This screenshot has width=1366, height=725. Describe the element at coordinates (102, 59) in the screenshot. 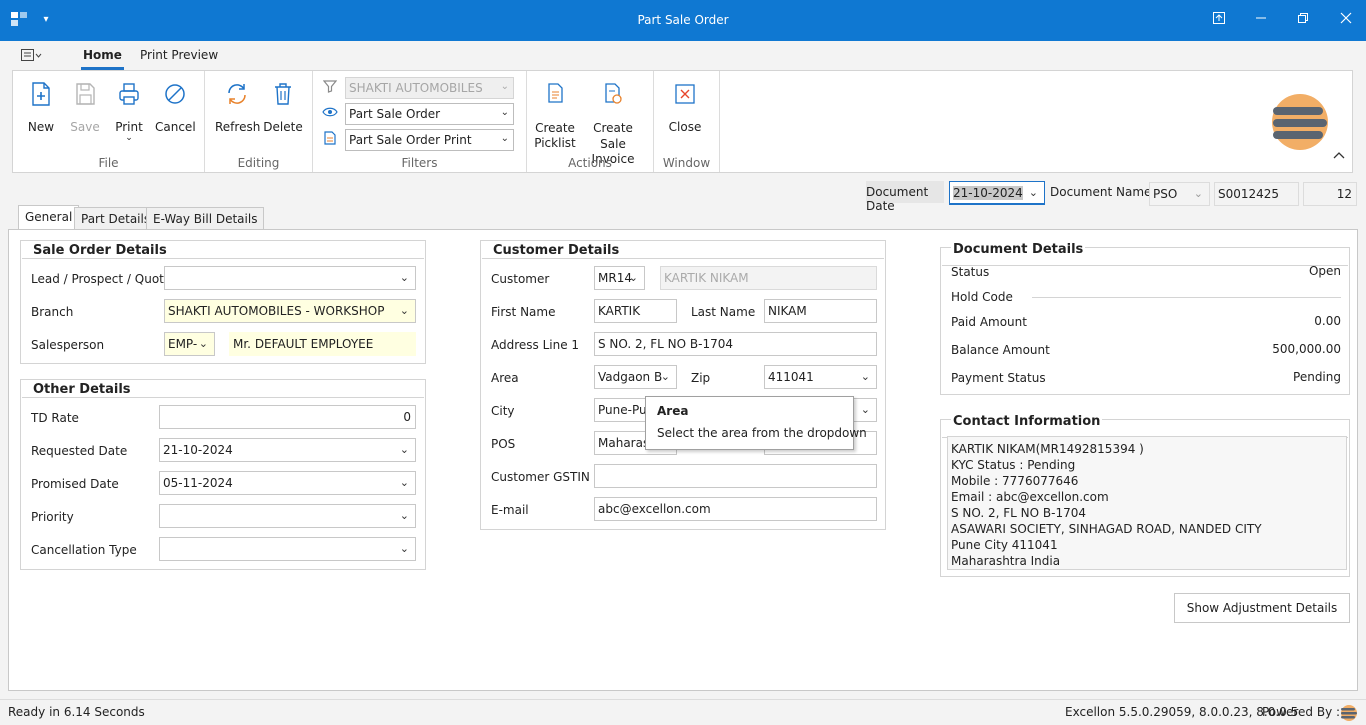

I see `tab-home: Home` at that location.